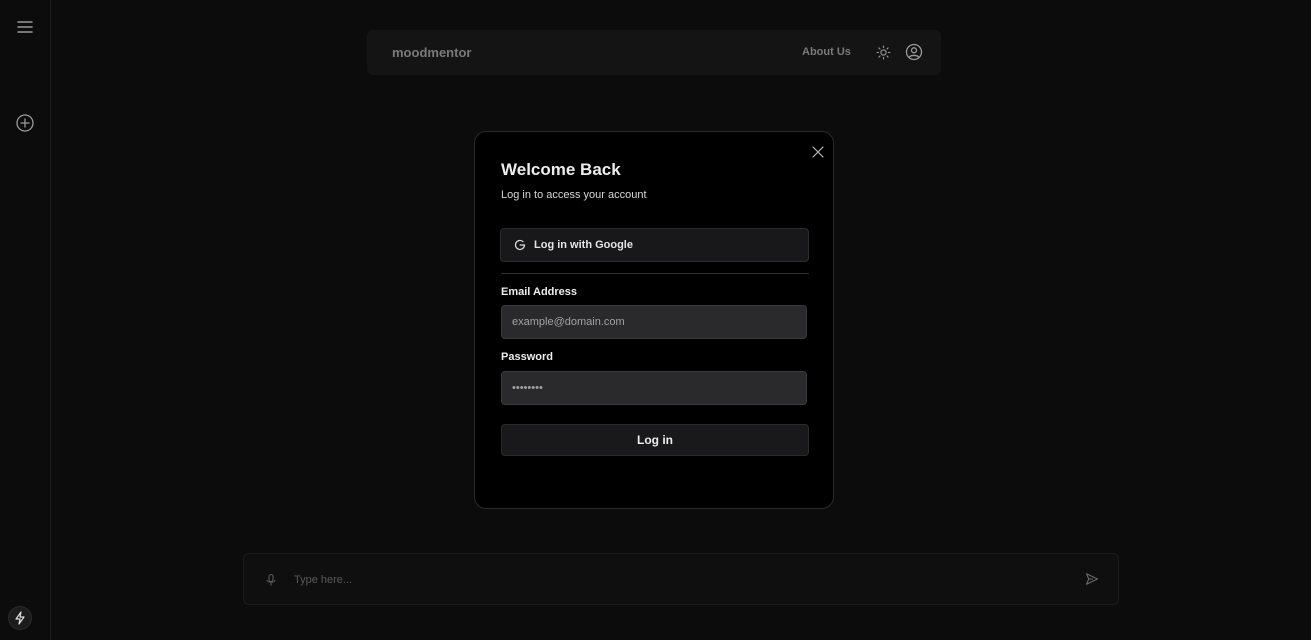  What do you see at coordinates (655, 273) in the screenshot?
I see `divider` at bounding box center [655, 273].